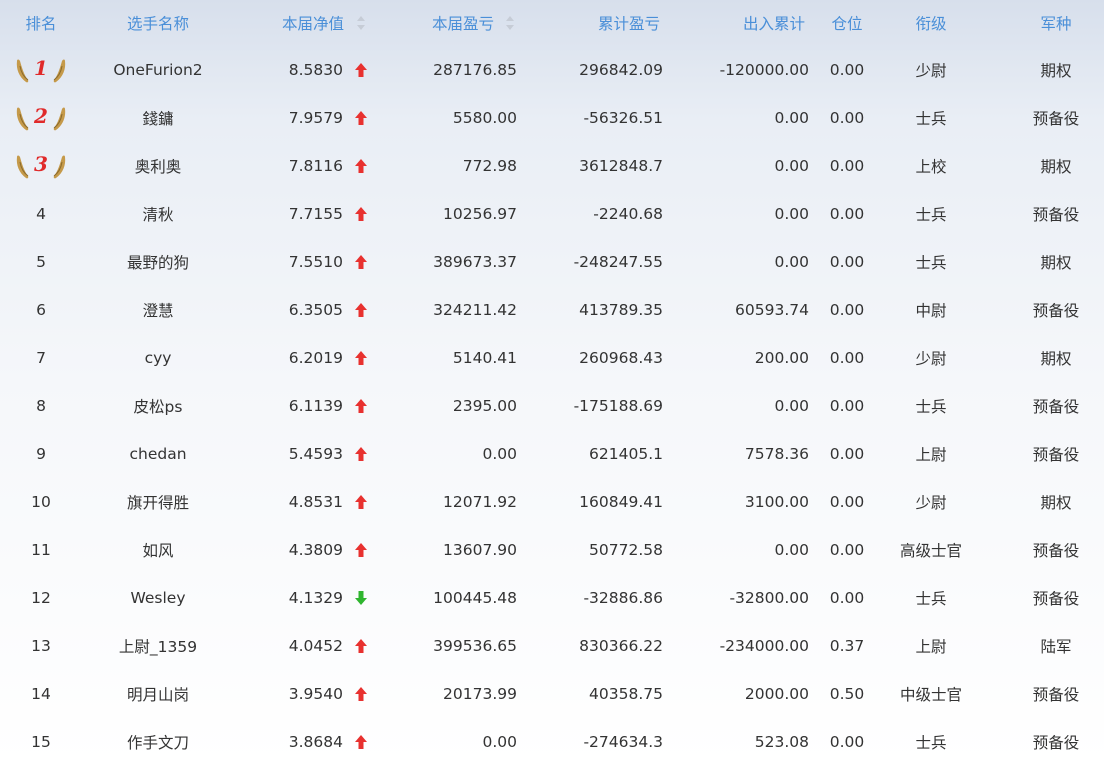 Image resolution: width=1104 pixels, height=764 pixels. What do you see at coordinates (552, 23) in the screenshot?
I see `table-header: 排名 选手名称 本届净值 本届盈亏 累计盈亏 出入累计 仓位 衔级 军种` at bounding box center [552, 23].